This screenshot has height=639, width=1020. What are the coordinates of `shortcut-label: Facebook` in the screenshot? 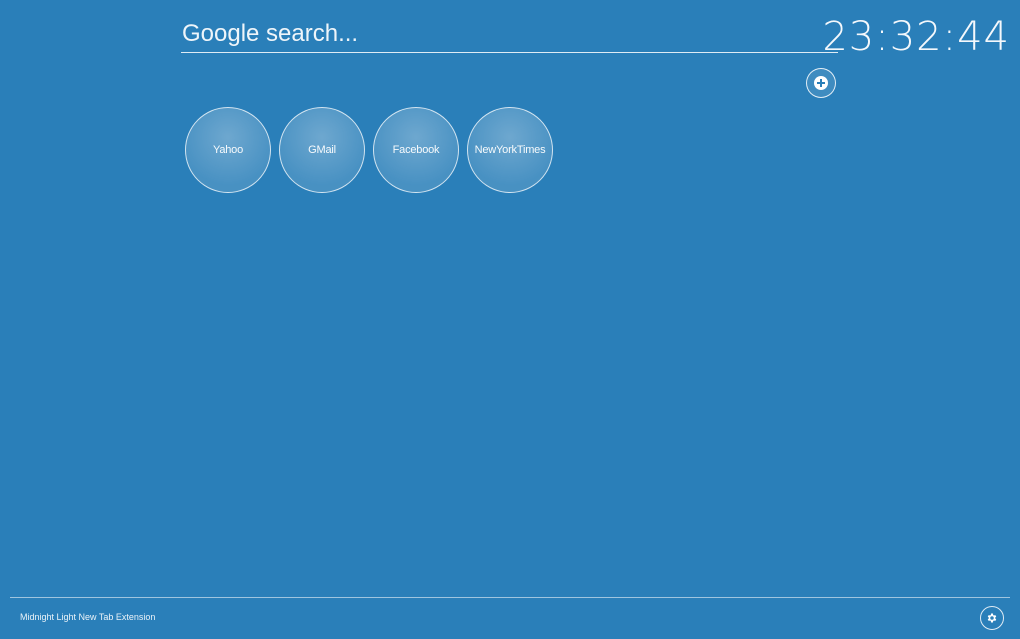 It's located at (416, 150).